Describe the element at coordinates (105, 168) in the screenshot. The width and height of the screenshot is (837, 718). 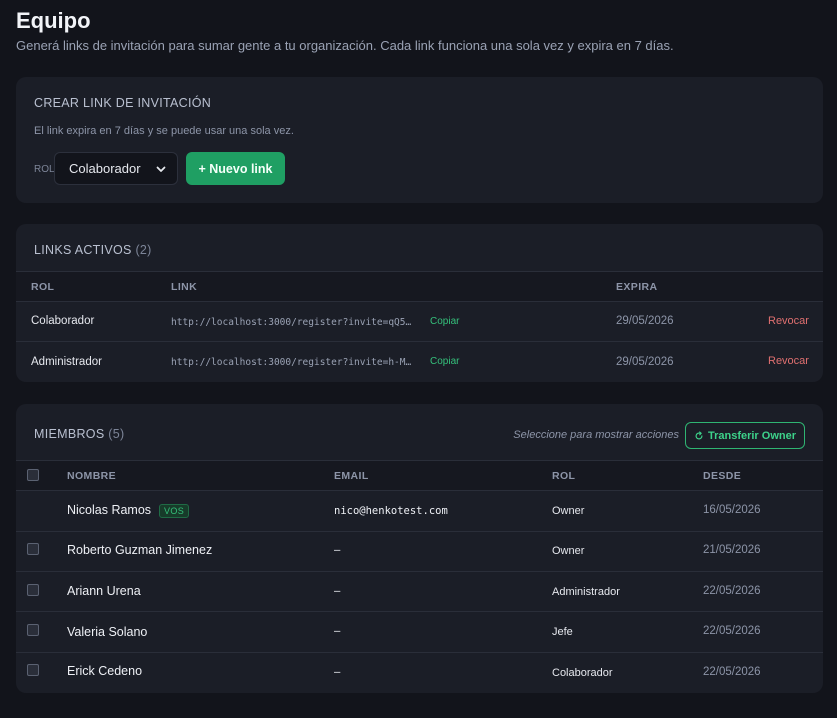
I see `role-select-value: Colaborador` at that location.